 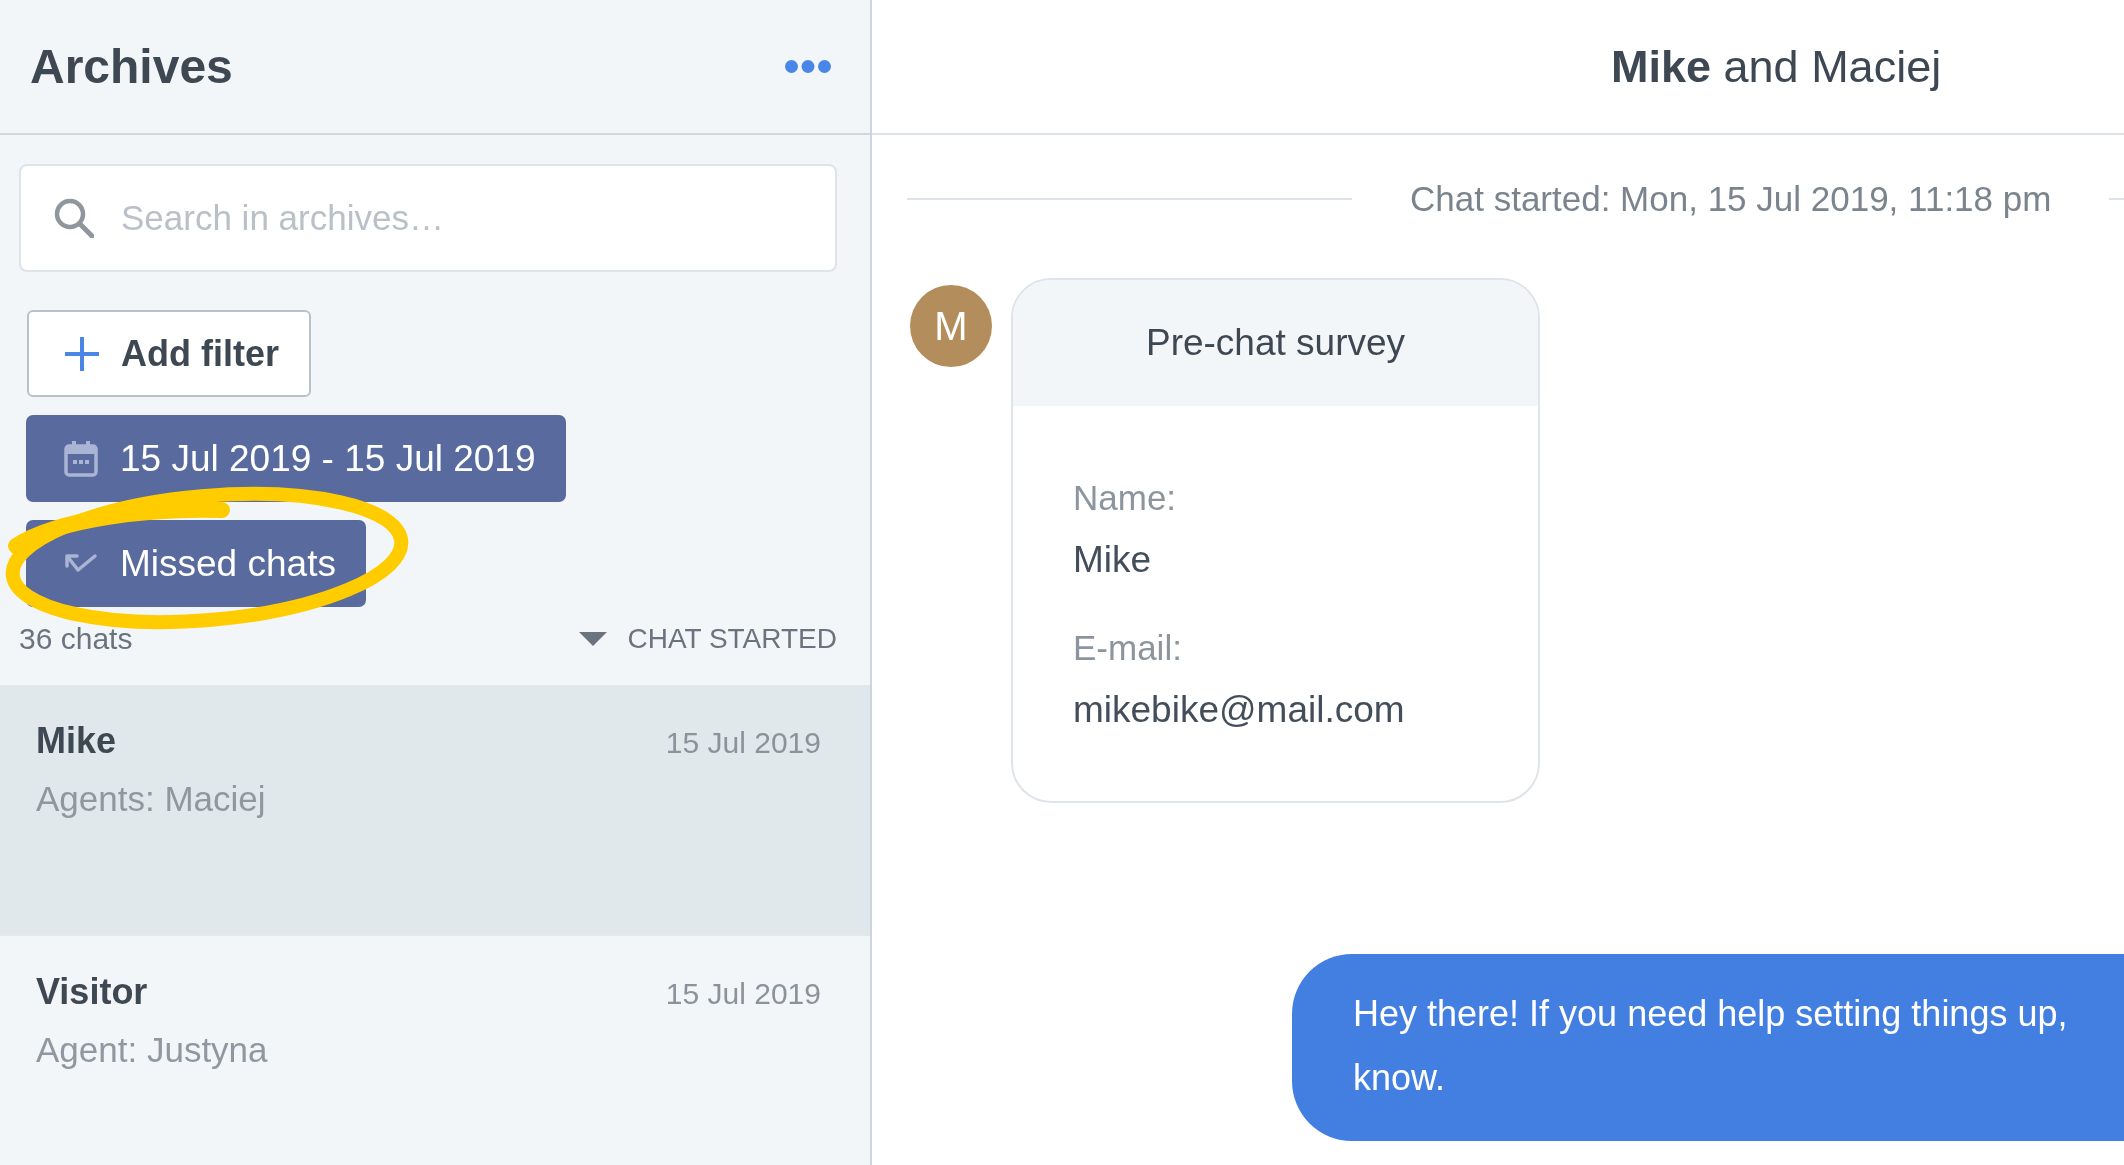 What do you see at coordinates (1112, 560) in the screenshot?
I see `field-value: Mike` at bounding box center [1112, 560].